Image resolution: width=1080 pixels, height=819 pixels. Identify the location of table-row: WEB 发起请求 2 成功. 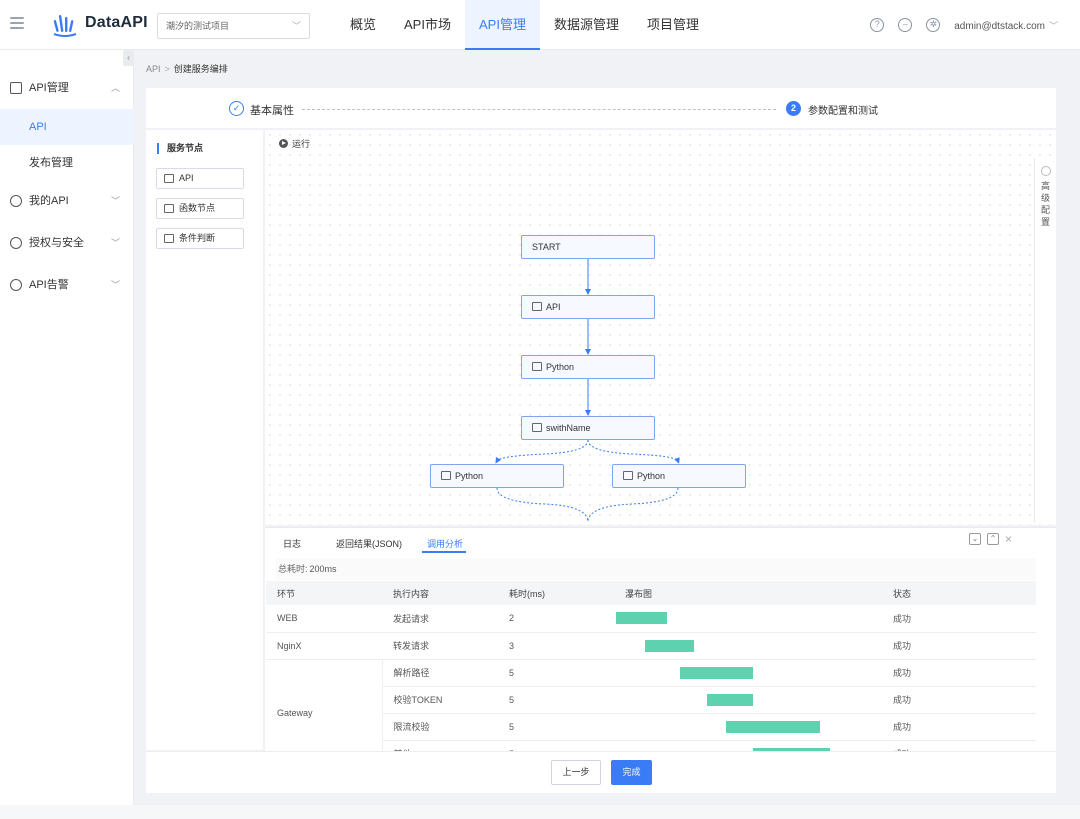
(651, 619).